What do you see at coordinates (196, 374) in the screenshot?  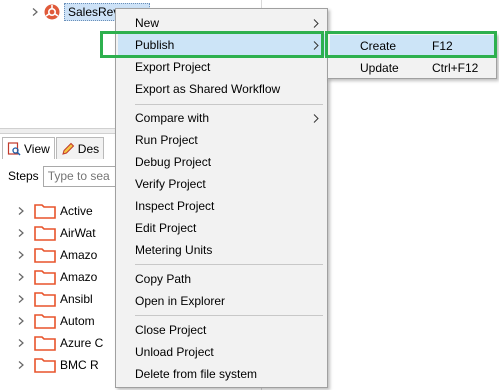 I see `menu-item-label: Delete from file system` at bounding box center [196, 374].